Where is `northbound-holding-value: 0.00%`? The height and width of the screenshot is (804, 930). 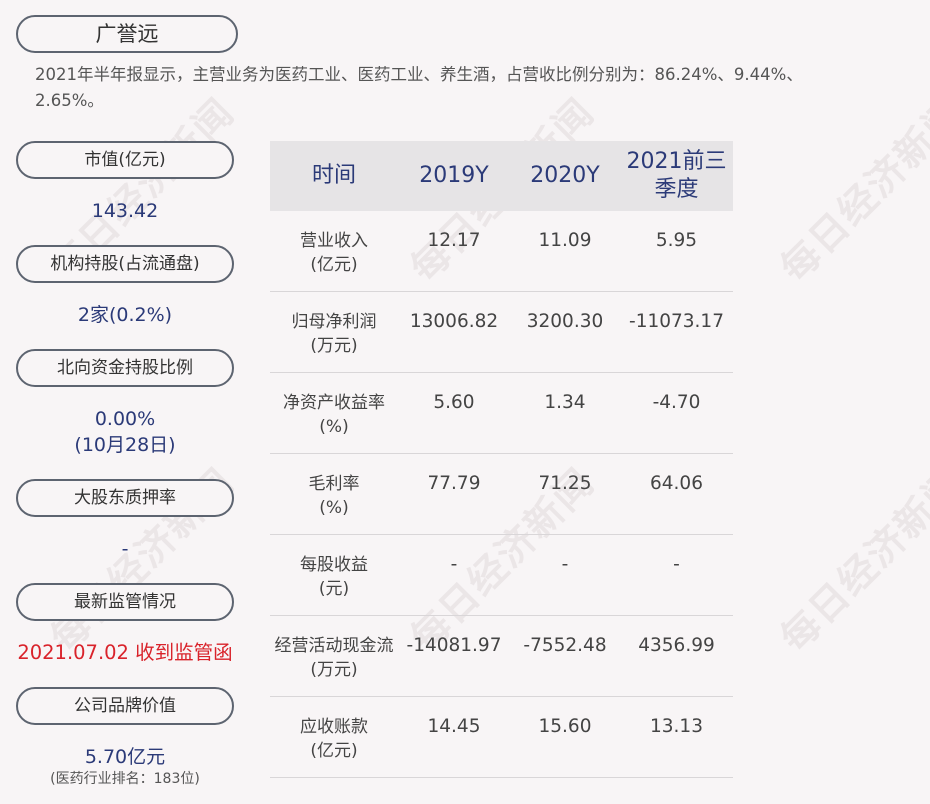 northbound-holding-value: 0.00% is located at coordinates (125, 419).